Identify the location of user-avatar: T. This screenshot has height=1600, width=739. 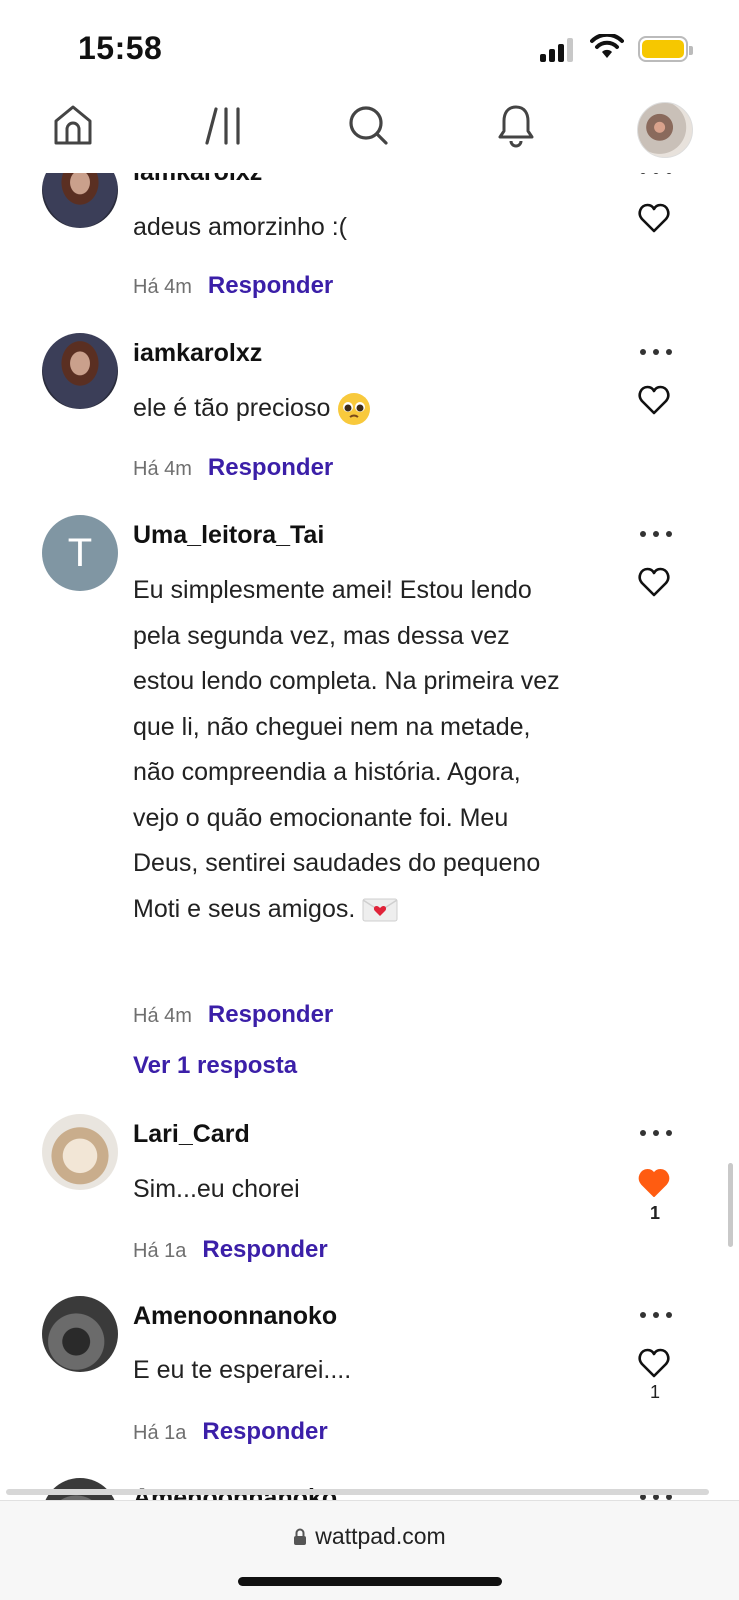
(80, 553).